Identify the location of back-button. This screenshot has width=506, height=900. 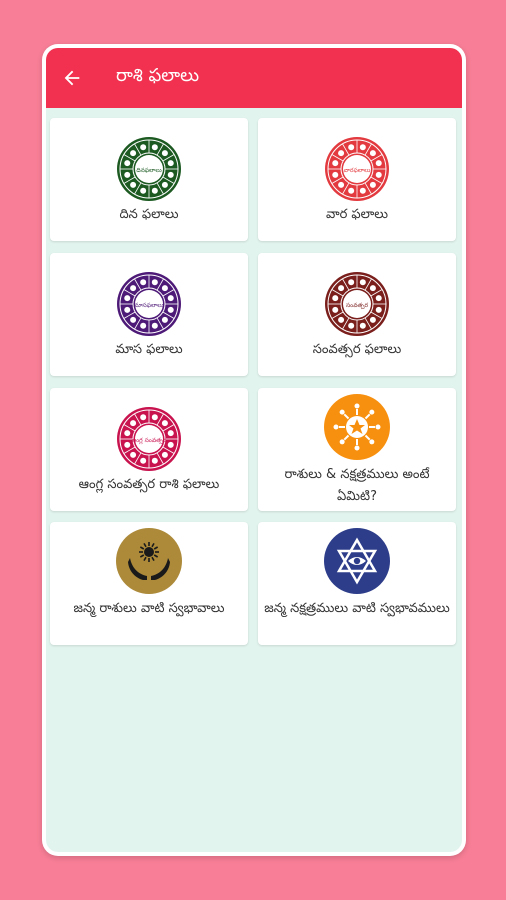
(72, 78).